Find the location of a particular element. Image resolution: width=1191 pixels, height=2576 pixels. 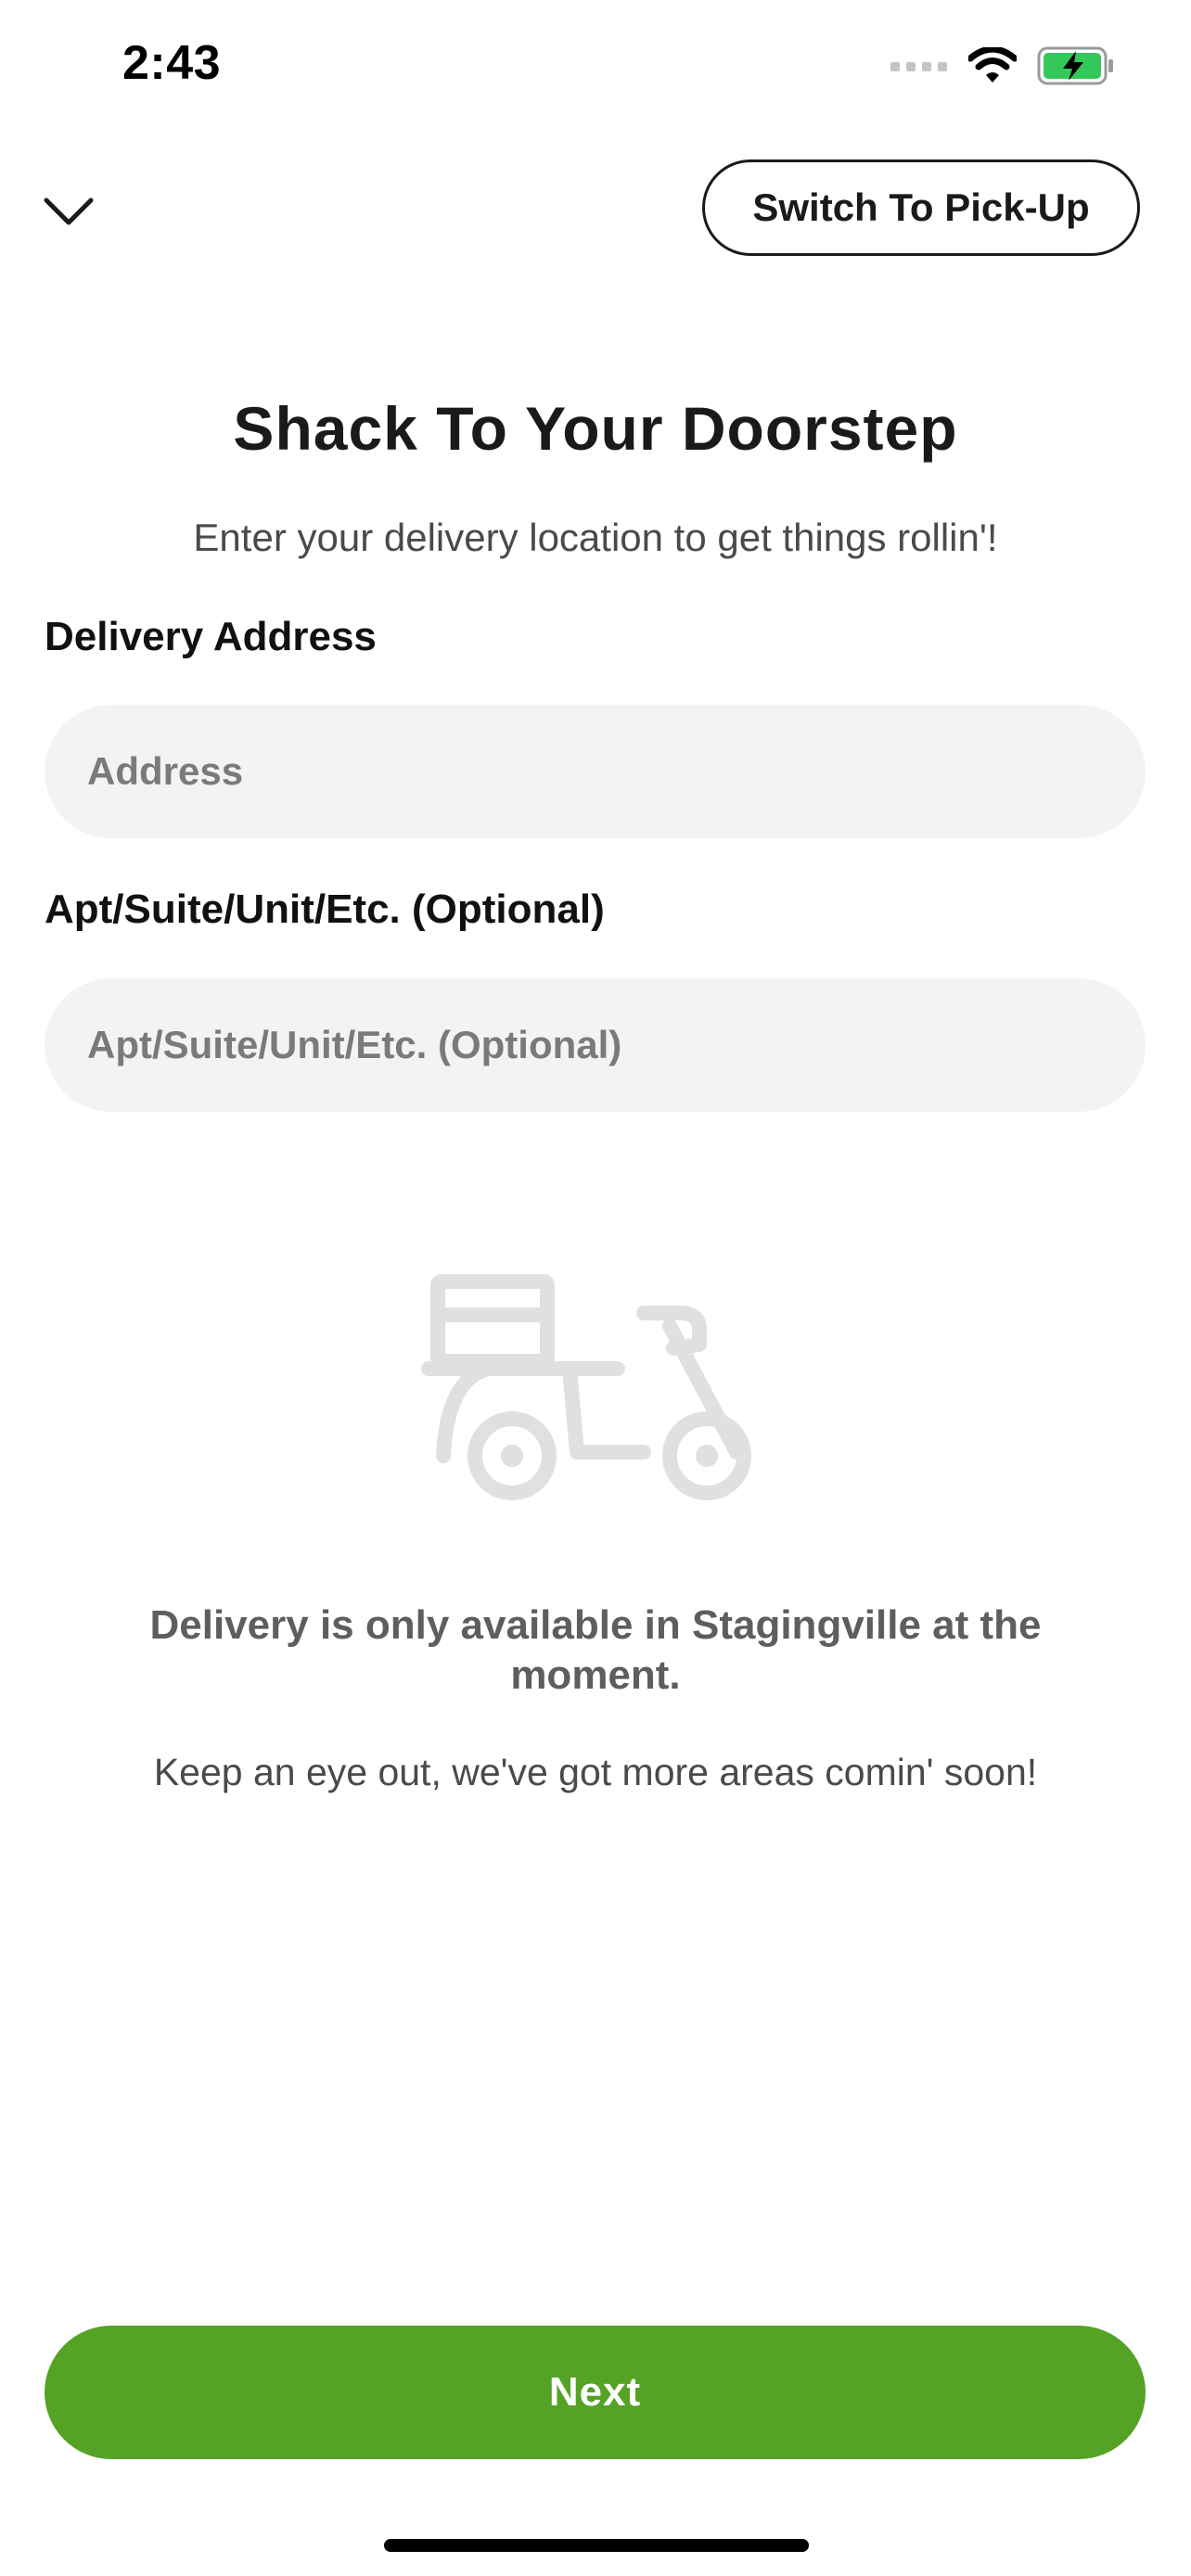

wifi-icon is located at coordinates (992, 67).